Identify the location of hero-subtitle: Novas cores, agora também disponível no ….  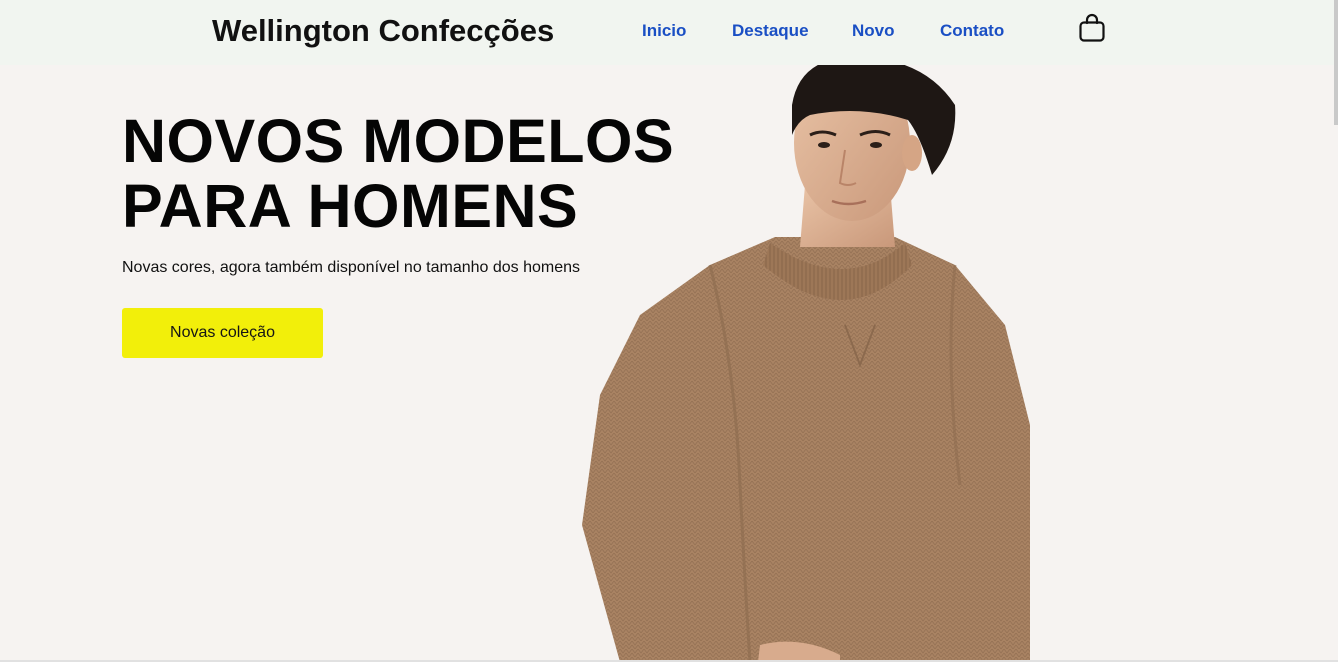
(351, 267).